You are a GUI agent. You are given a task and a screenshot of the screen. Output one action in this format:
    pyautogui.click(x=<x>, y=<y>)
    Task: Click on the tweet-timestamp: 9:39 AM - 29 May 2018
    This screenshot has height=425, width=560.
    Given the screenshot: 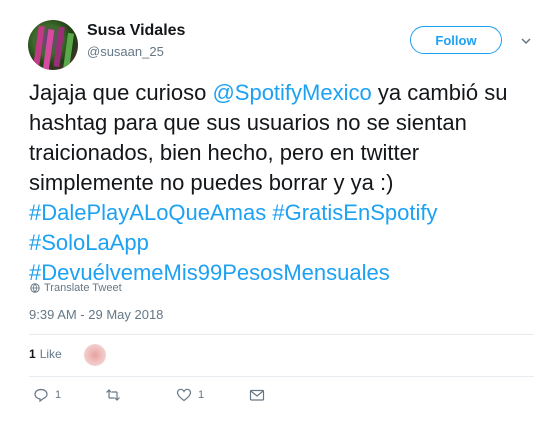 What is the action you would take?
    pyautogui.click(x=96, y=314)
    